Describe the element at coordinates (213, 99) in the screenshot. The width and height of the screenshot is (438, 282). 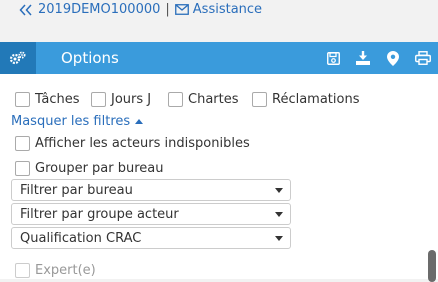
I see `category-label: Chartes` at that location.